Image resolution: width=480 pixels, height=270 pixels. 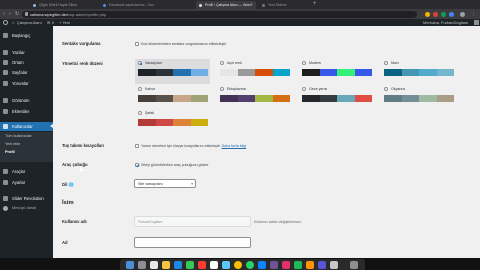 What do you see at coordinates (462, 14) in the screenshot?
I see `profile-avatar-icon` at bounding box center [462, 14].